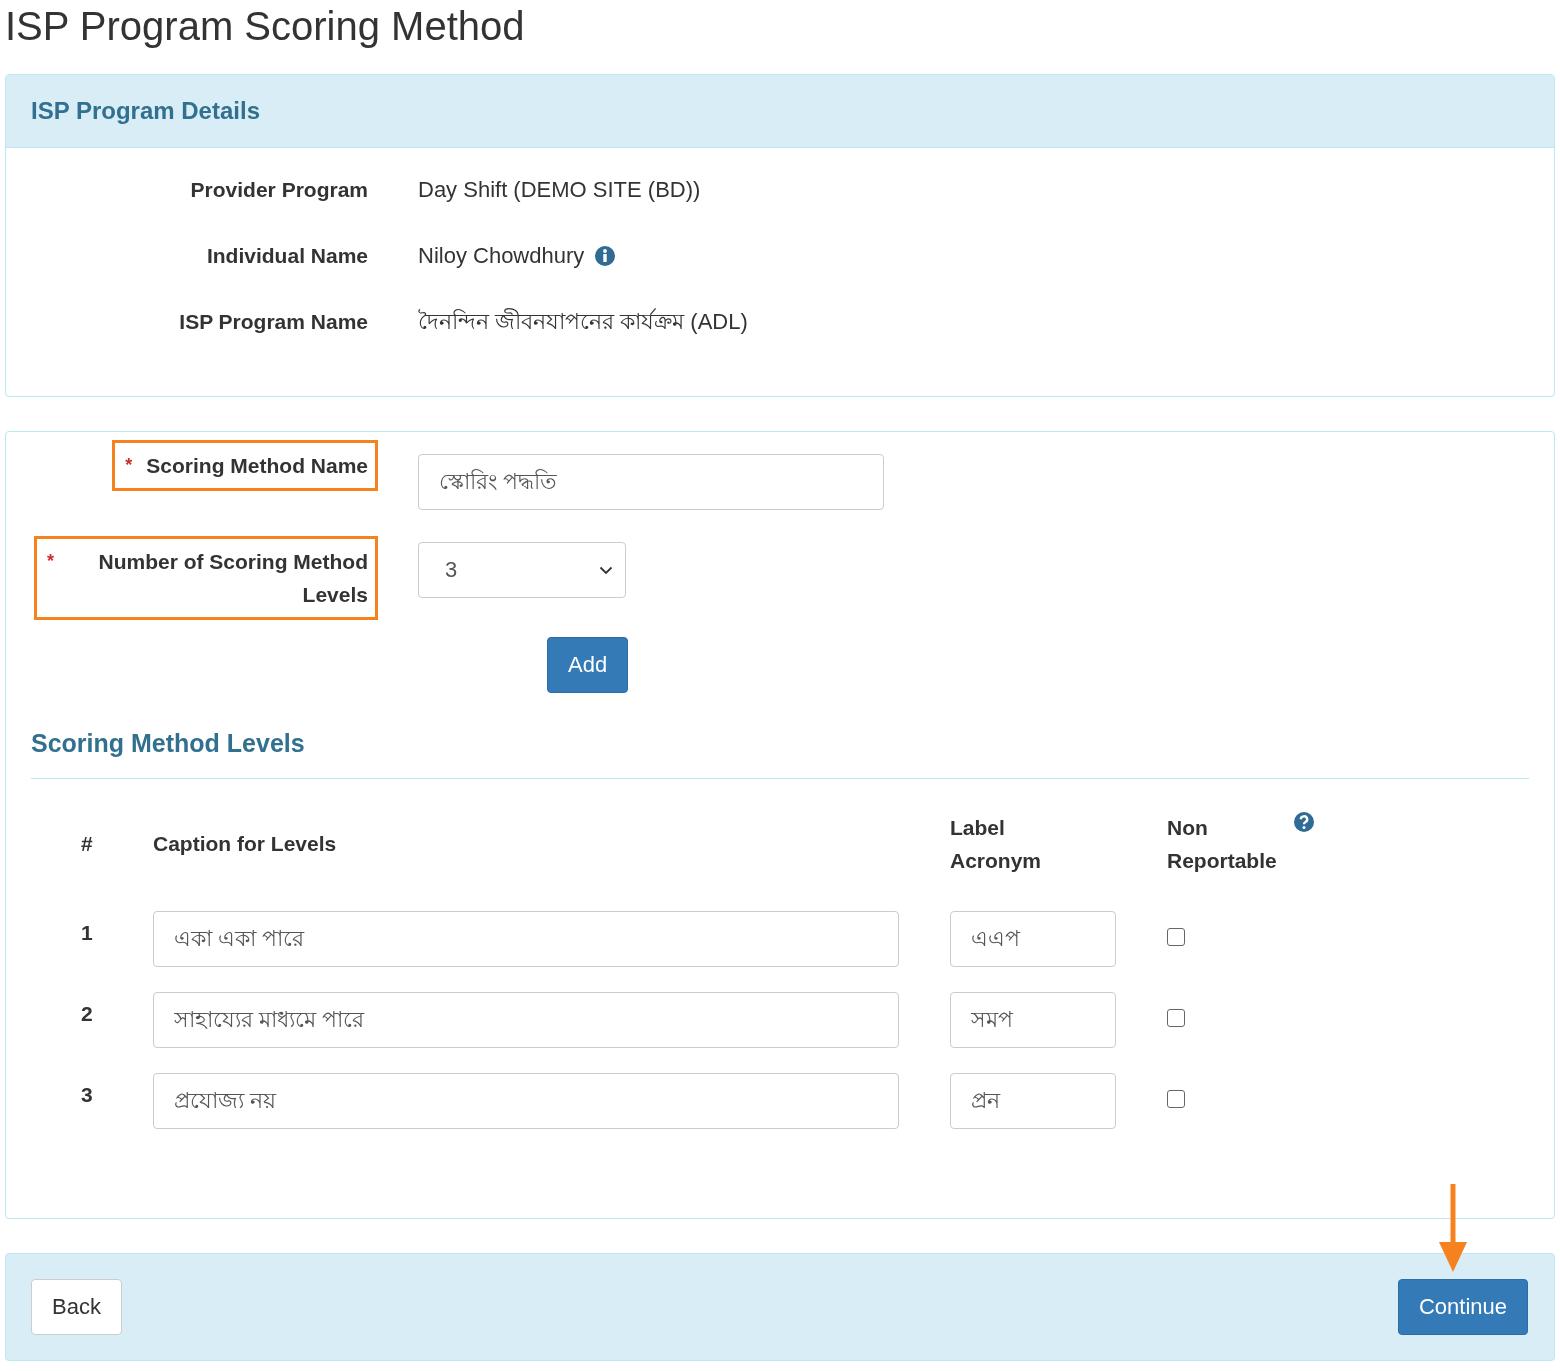 The height and width of the screenshot is (1371, 1560). Describe the element at coordinates (245, 844) in the screenshot. I see `column-header: Caption for Levels` at that location.